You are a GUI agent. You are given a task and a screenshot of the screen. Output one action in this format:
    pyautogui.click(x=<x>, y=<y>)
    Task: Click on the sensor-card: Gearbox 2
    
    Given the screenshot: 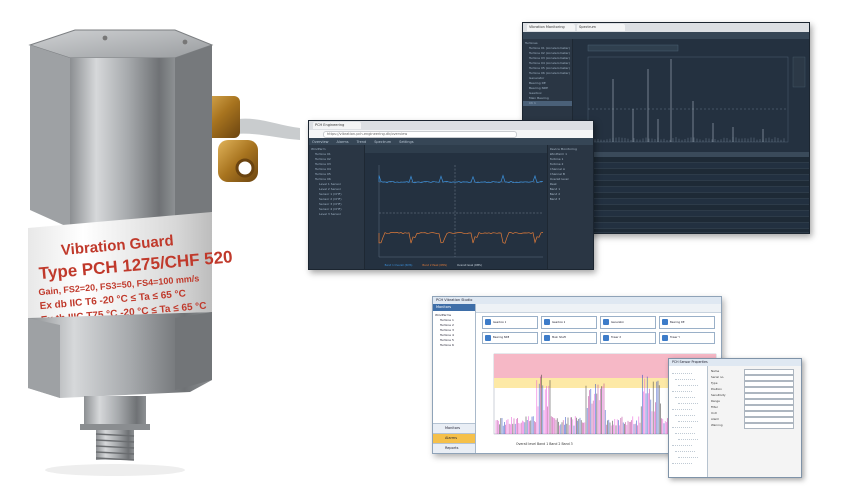 What is the action you would take?
    pyautogui.click(x=569, y=322)
    